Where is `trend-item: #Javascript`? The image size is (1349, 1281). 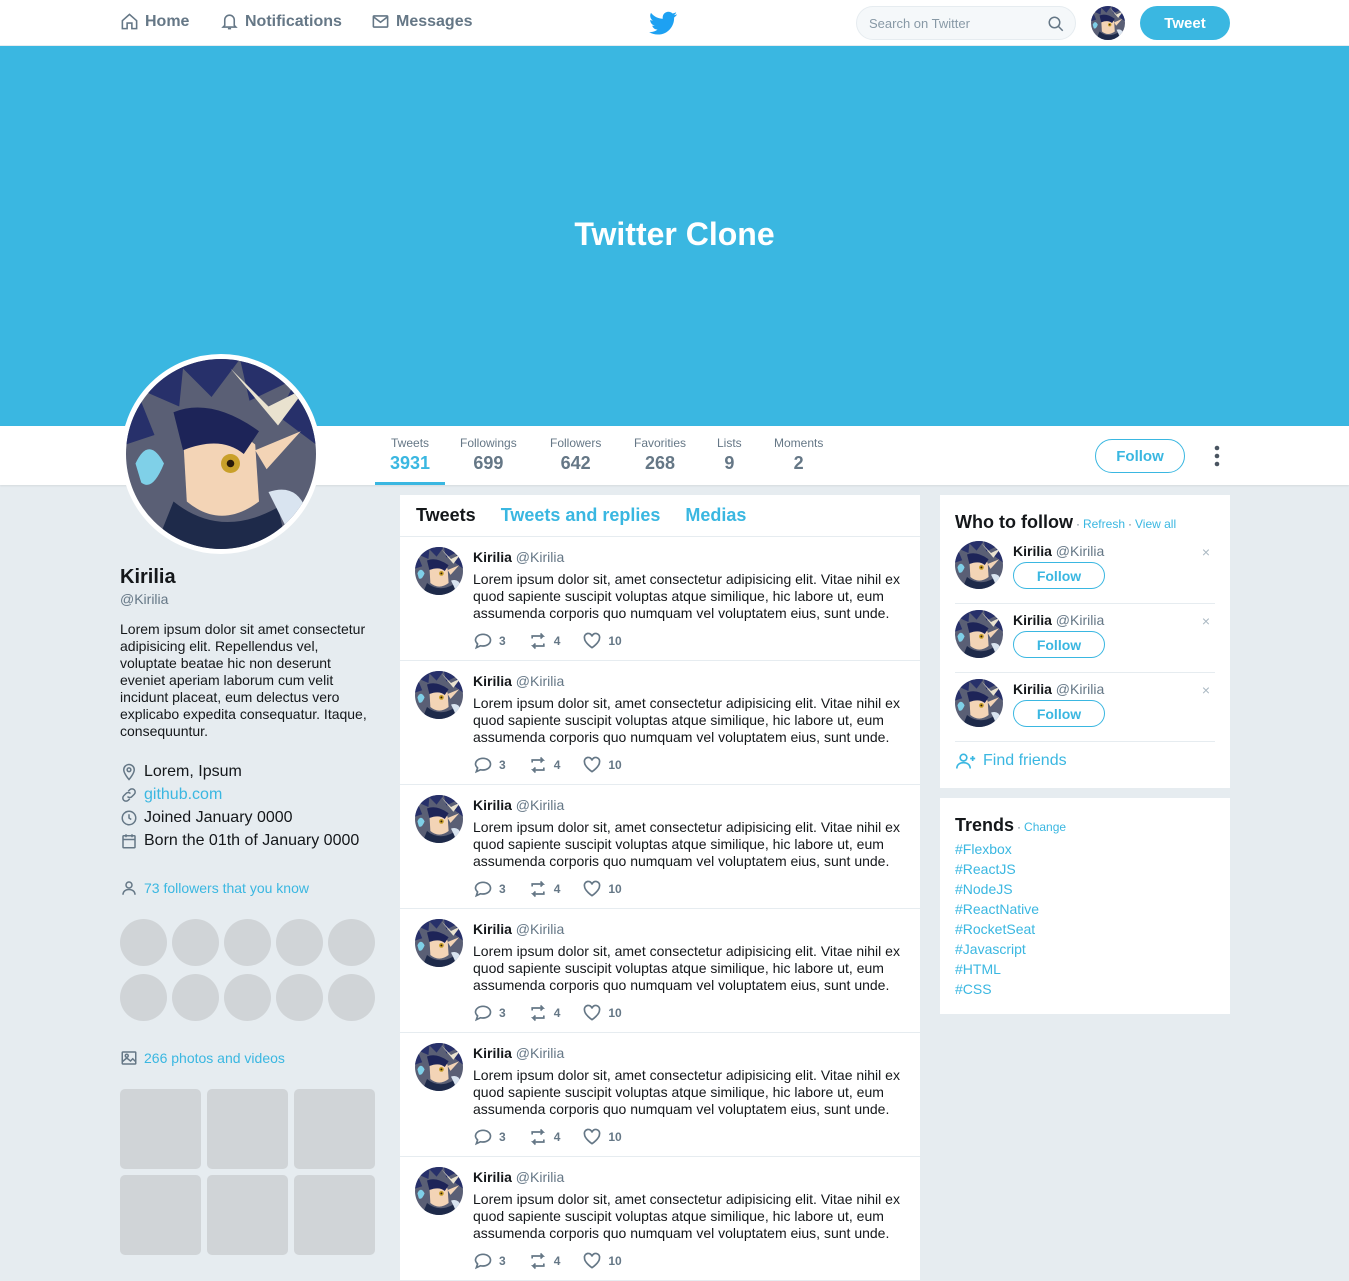
trend-item: #Javascript is located at coordinates (997, 949).